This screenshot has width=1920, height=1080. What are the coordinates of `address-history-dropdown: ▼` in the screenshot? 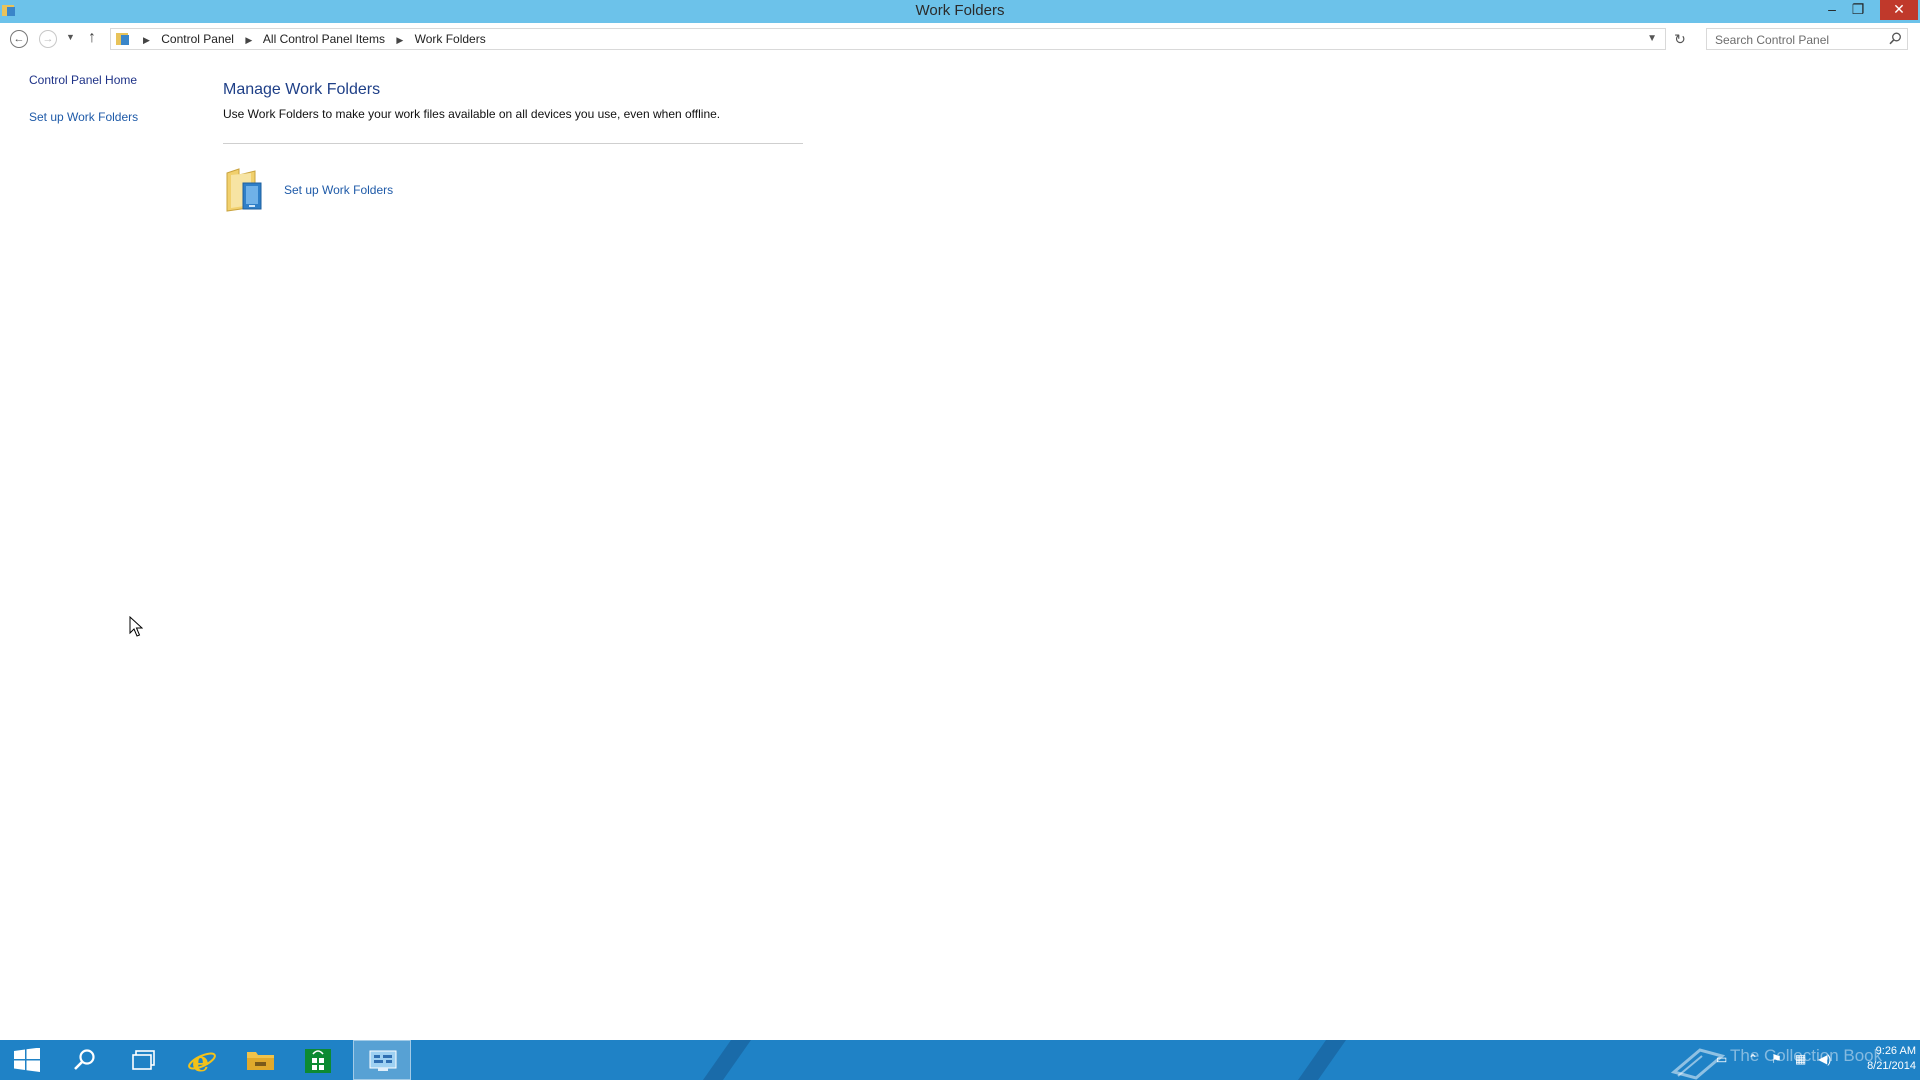 It's located at (1652, 38).